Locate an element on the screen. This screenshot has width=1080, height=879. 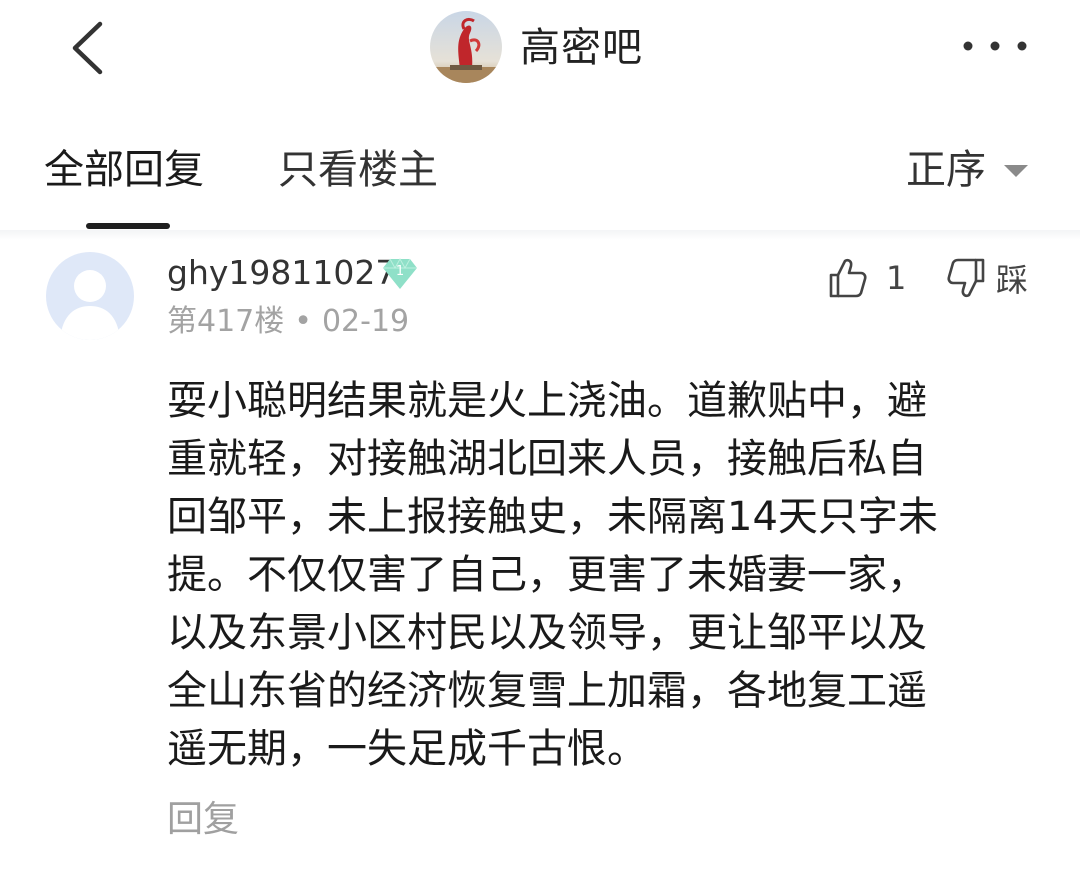
content-line: 遥无期，一失足成千古恨。 is located at coordinates (407, 749).